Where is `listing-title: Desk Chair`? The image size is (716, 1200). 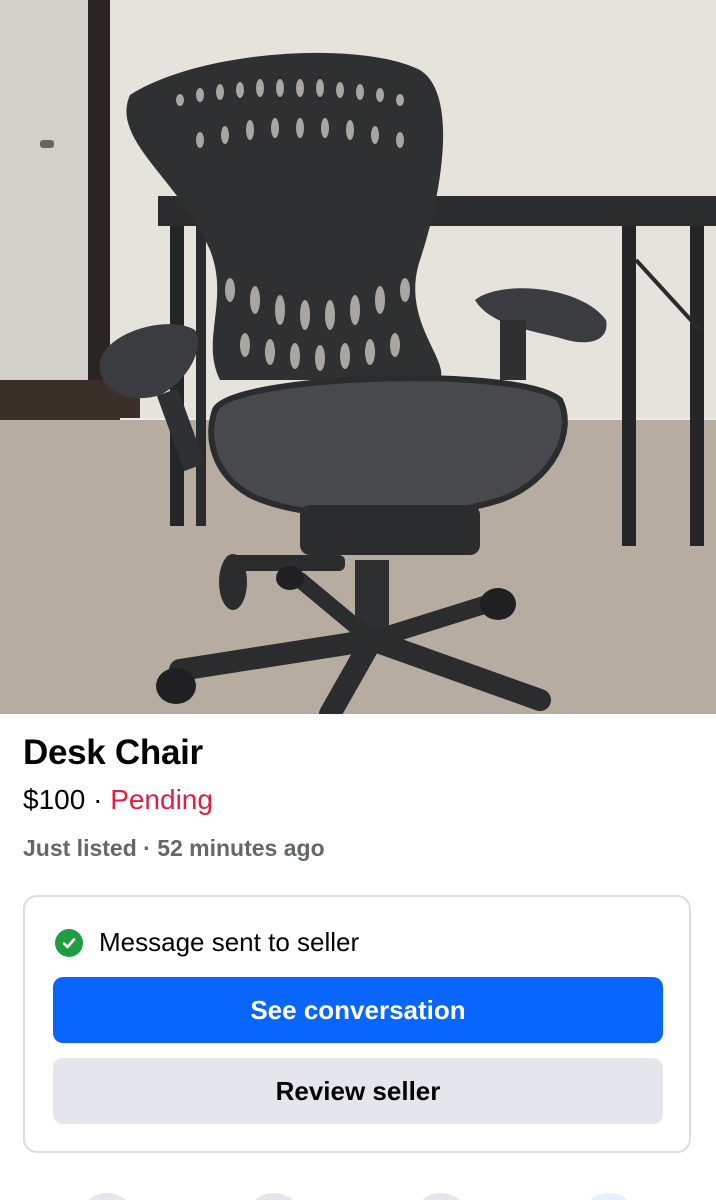
listing-title: Desk Chair is located at coordinates (113, 752).